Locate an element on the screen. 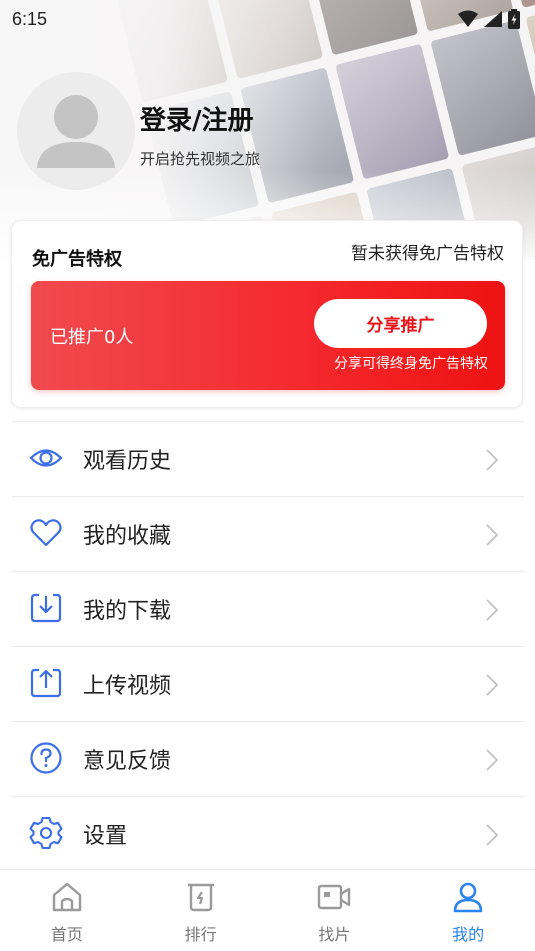 This screenshot has width=535, height=951. share-promote-button: 分享推广 is located at coordinates (400, 323).